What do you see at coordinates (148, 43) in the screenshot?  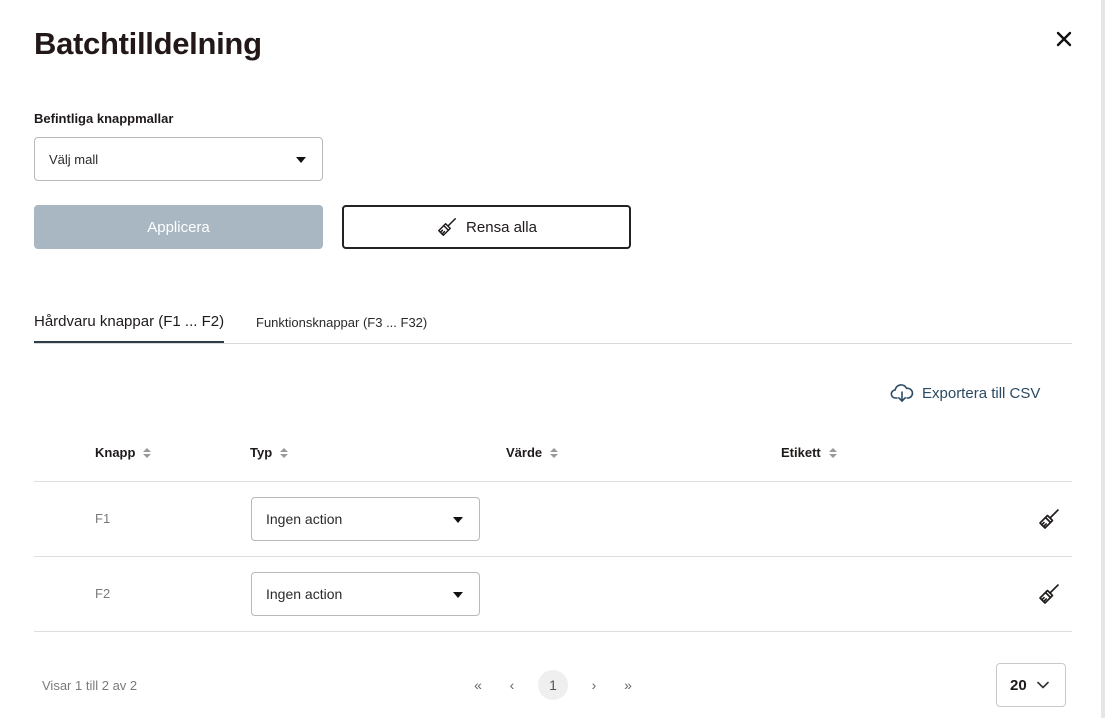 I see `dialog-title: Batchtilldelning` at bounding box center [148, 43].